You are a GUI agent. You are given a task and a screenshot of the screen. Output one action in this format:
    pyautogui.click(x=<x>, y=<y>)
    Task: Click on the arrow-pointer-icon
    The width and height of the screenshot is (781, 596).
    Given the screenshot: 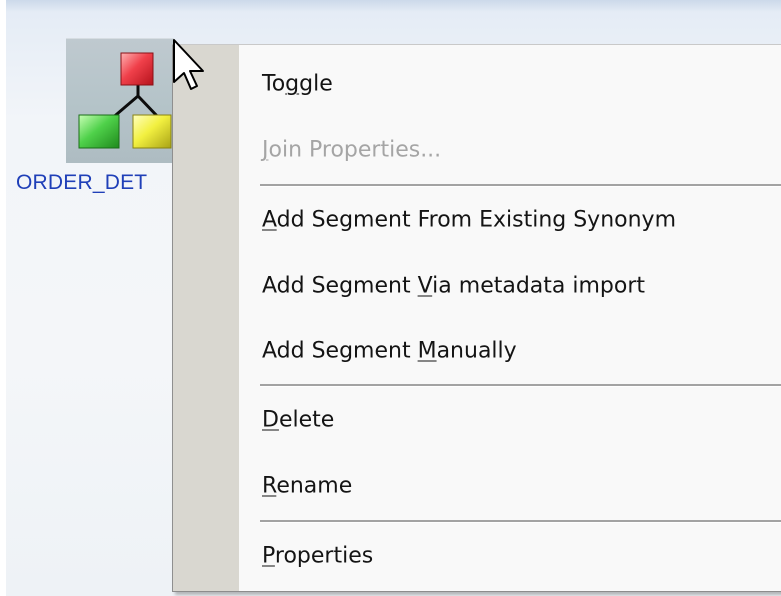 What is the action you would take?
    pyautogui.click(x=188, y=64)
    